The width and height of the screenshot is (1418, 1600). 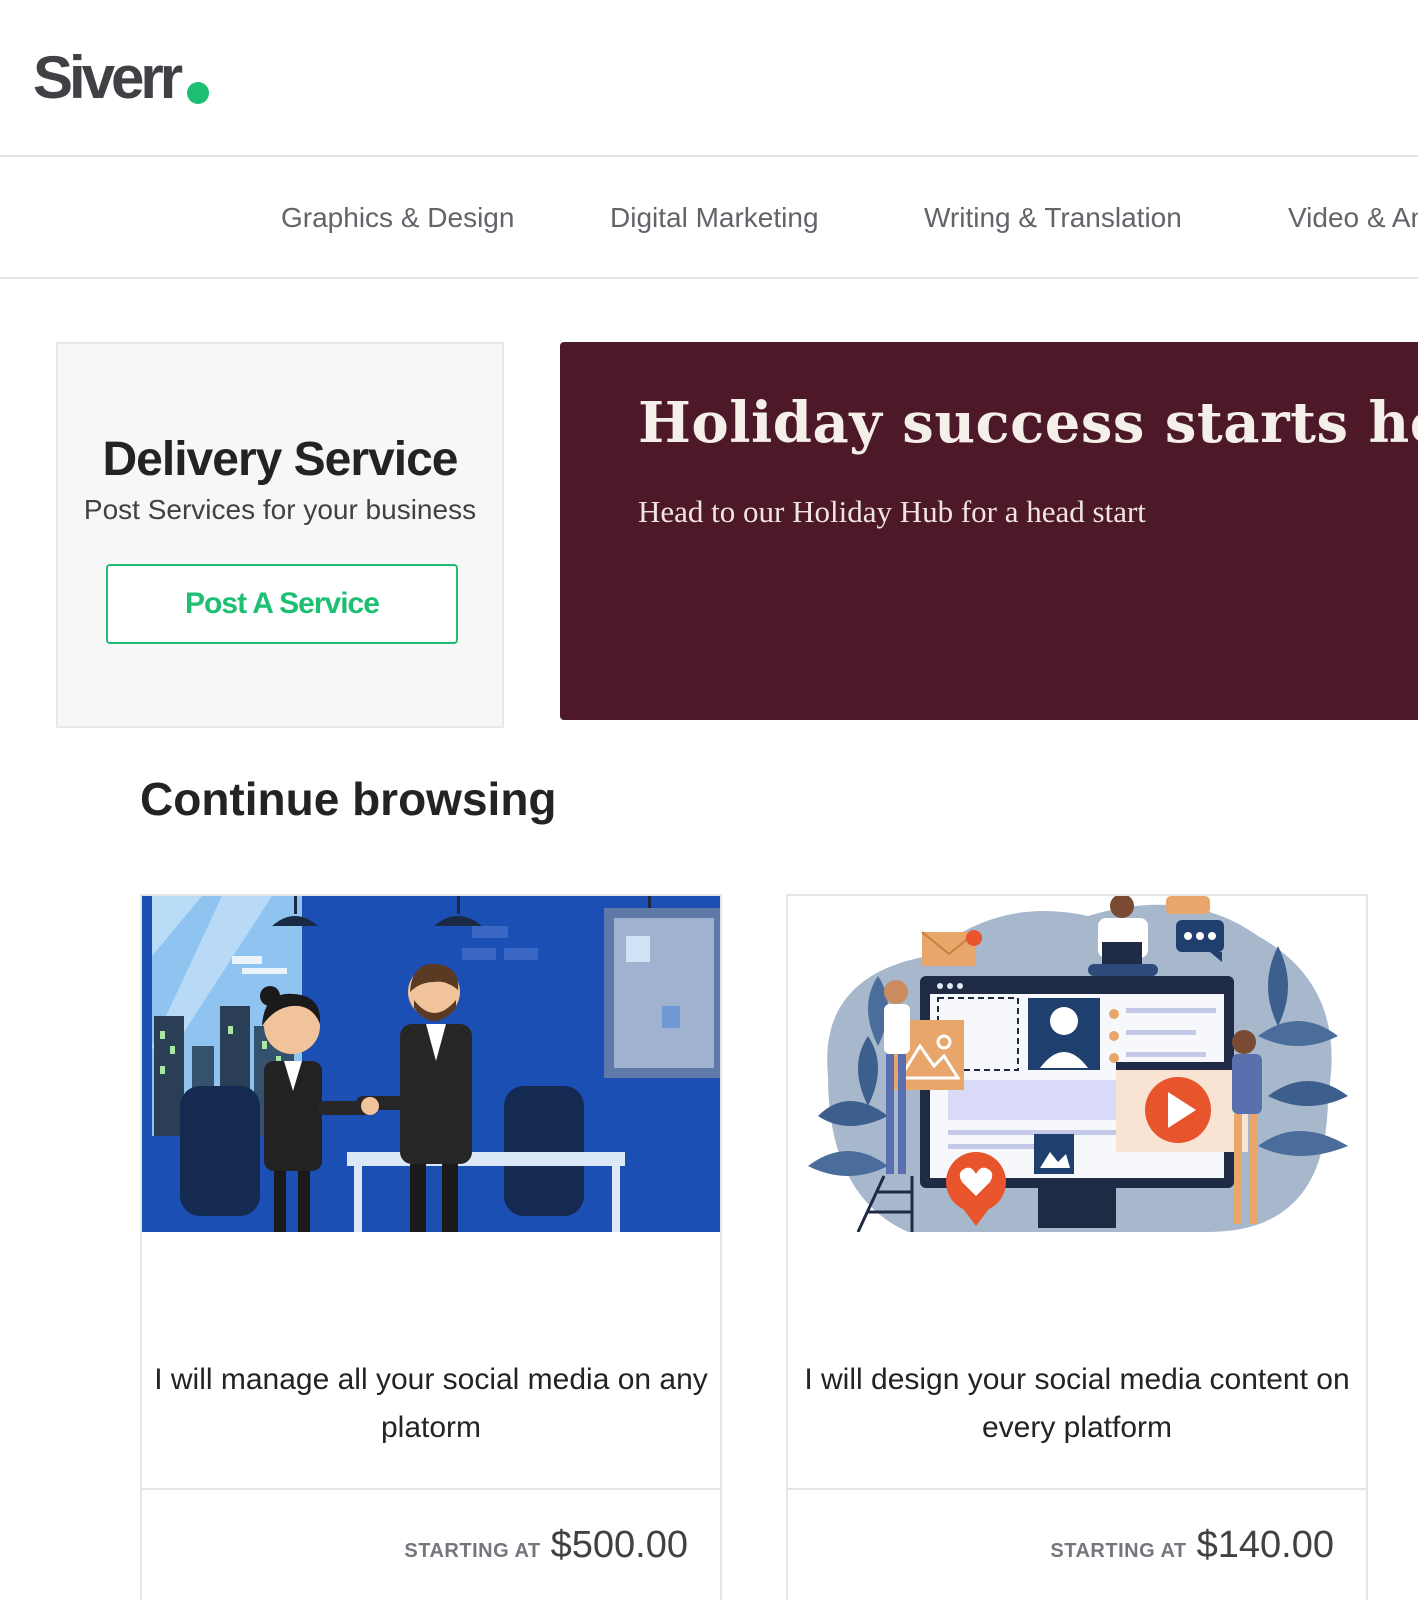 I want to click on gig-price: STARTING AT $140.00, so click(x=1192, y=1545).